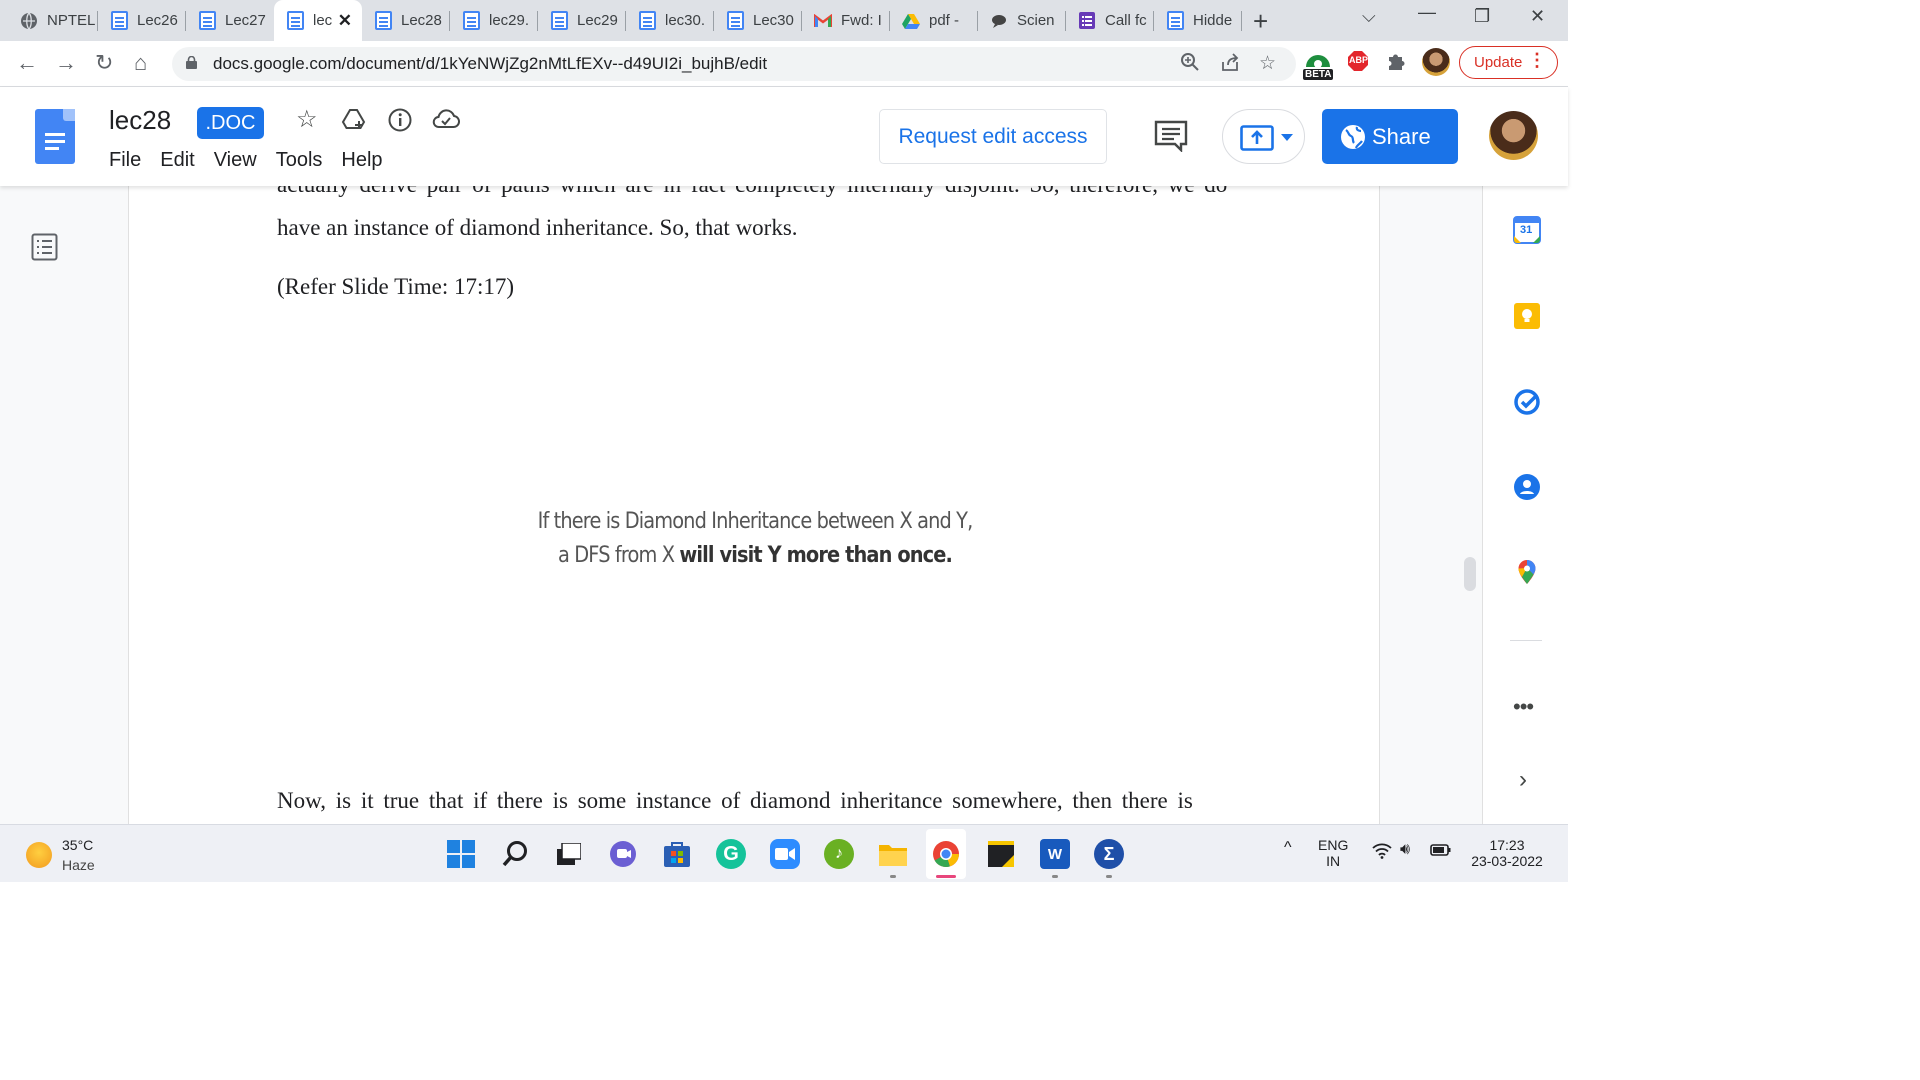  Describe the element at coordinates (1109, 854) in the screenshot. I see `sigma-app-icon: Σ` at that location.